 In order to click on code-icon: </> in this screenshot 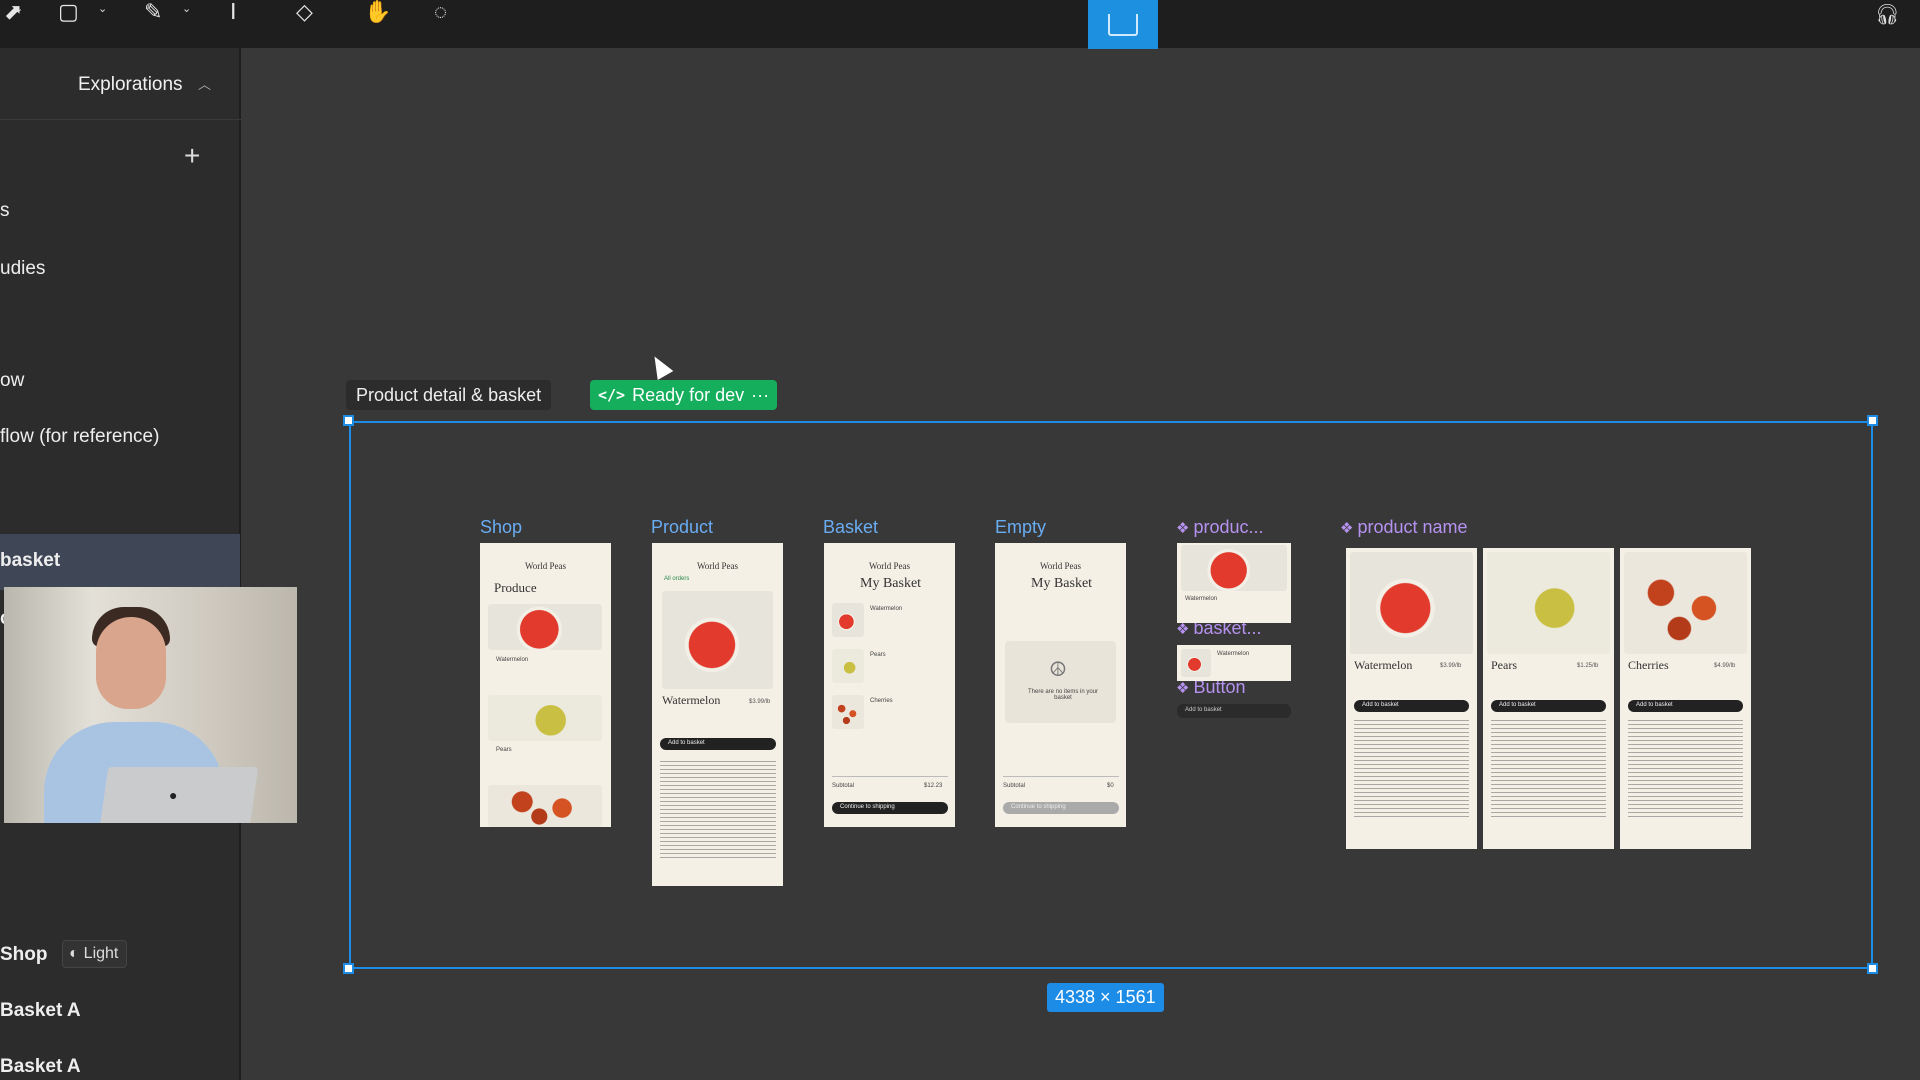, I will do `click(612, 395)`.